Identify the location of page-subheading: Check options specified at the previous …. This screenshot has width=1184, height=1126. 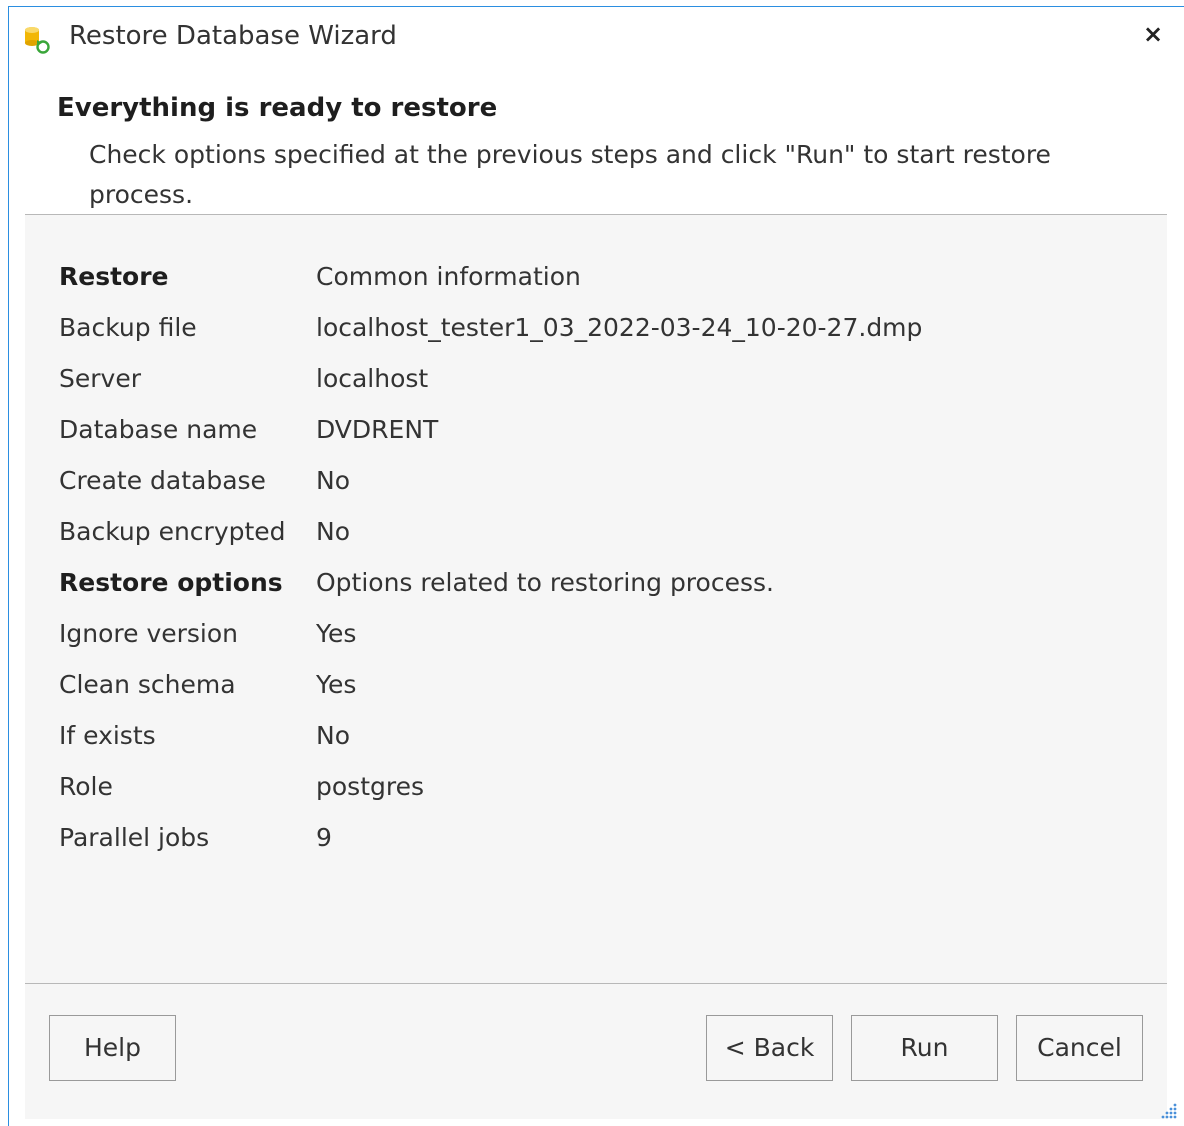
(570, 174).